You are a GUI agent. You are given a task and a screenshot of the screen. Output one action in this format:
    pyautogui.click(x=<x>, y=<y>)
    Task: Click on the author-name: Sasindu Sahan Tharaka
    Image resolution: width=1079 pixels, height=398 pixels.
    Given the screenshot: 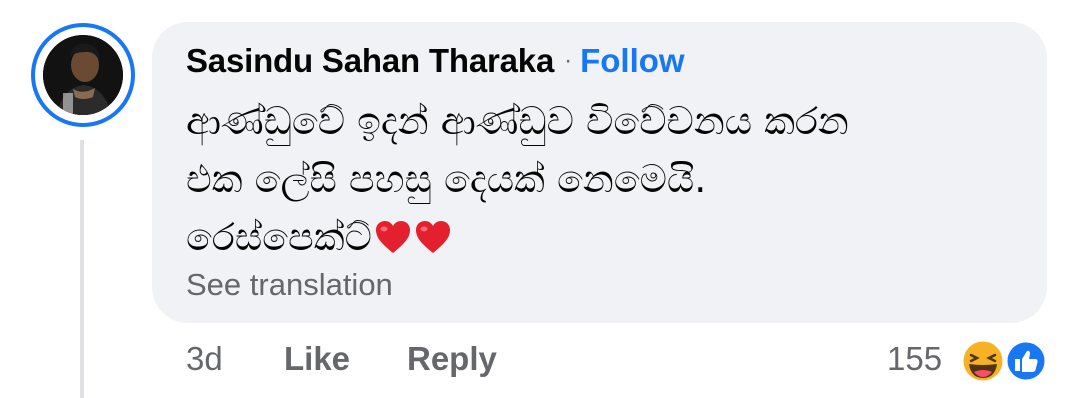 What is the action you would take?
    pyautogui.click(x=370, y=61)
    